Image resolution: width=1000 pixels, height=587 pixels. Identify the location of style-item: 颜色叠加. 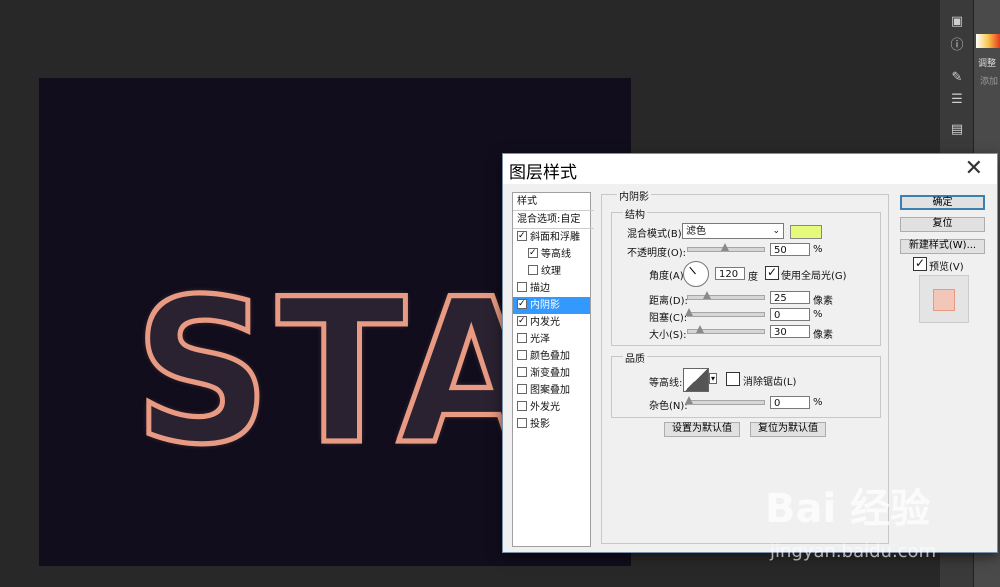
(551, 356).